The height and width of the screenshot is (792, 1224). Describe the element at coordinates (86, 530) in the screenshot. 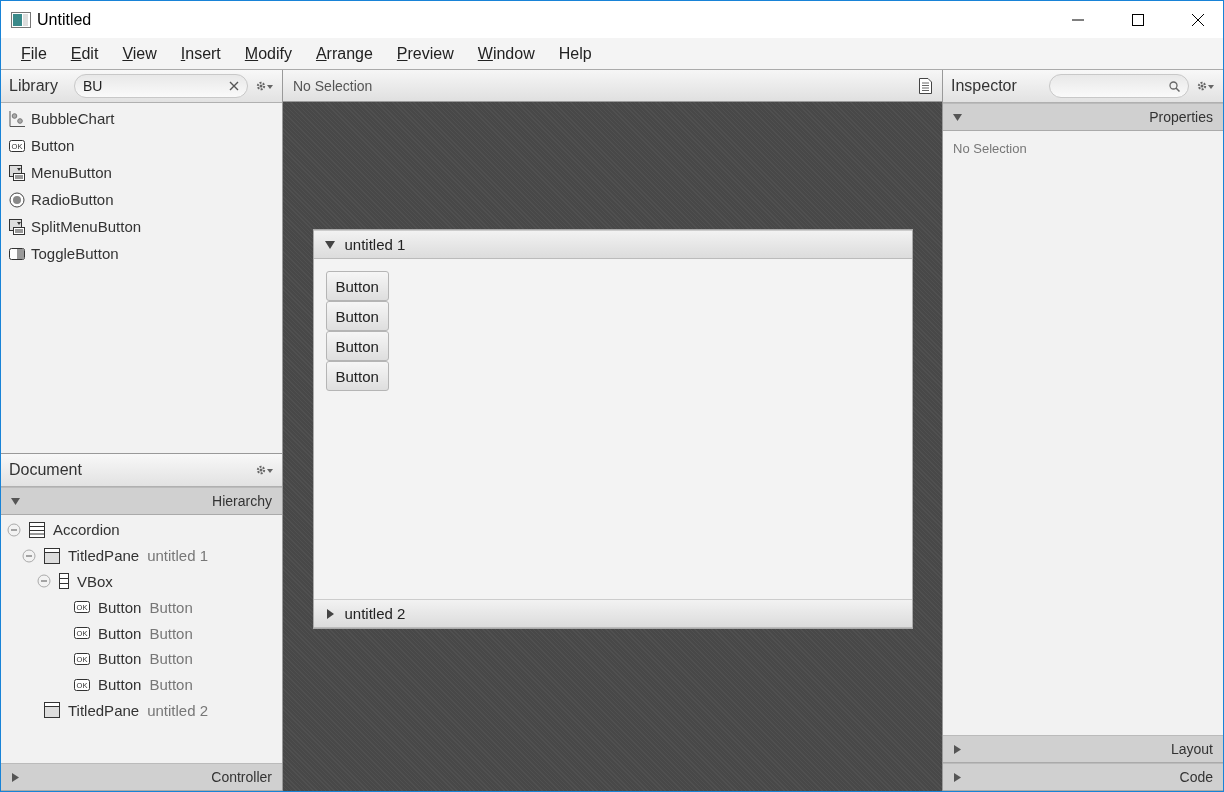

I see `tree-node-type: Accordion` at that location.